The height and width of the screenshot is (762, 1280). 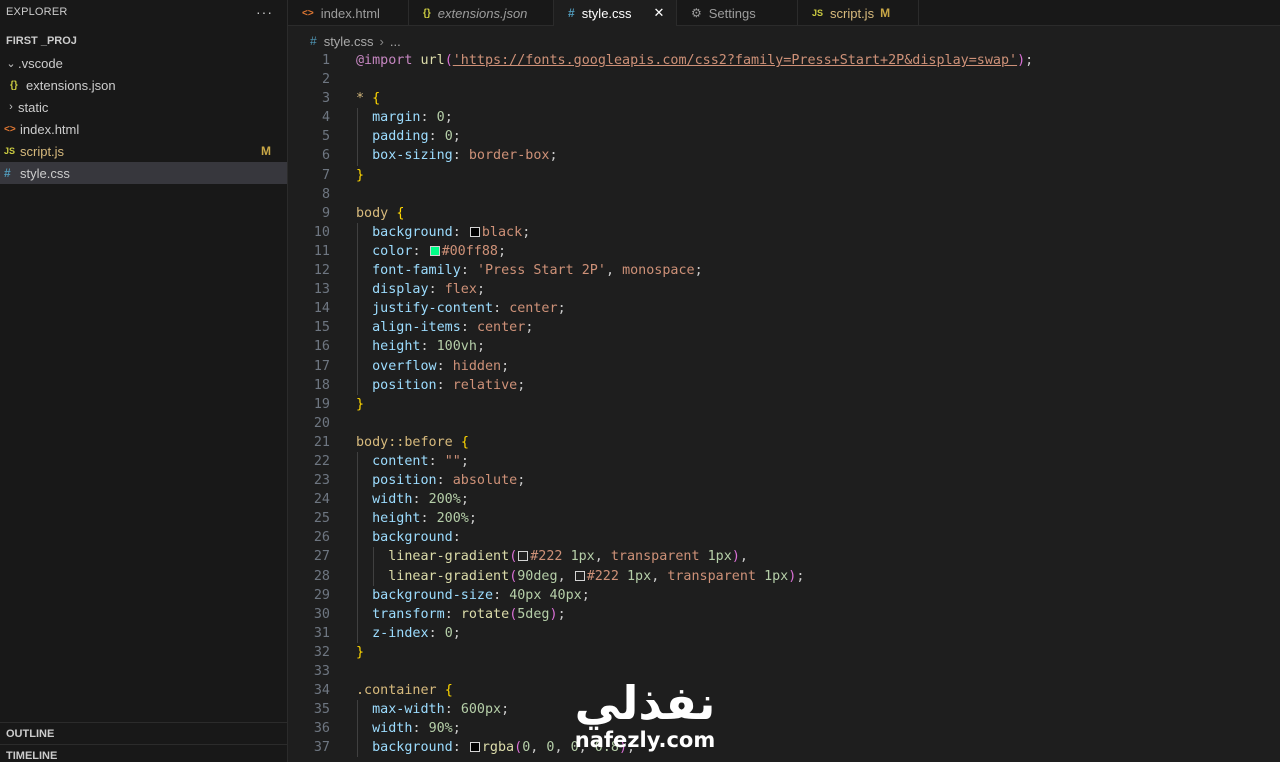 What do you see at coordinates (427, 13) in the screenshot?
I see `json-file-icon: {}` at bounding box center [427, 13].